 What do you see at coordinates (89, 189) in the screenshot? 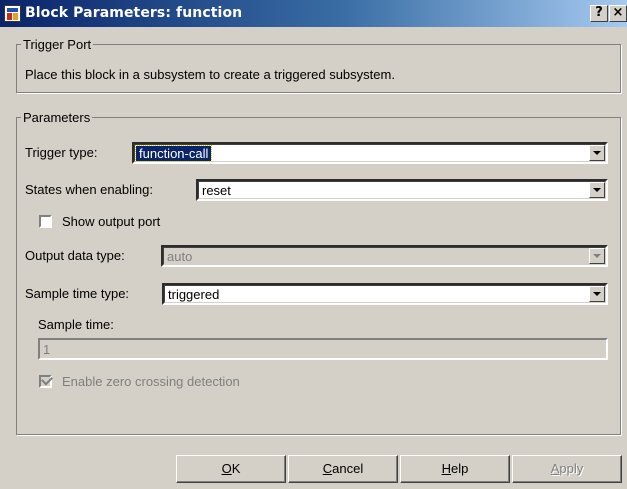
I see `states-when-enabling-label: States when enabling:` at bounding box center [89, 189].